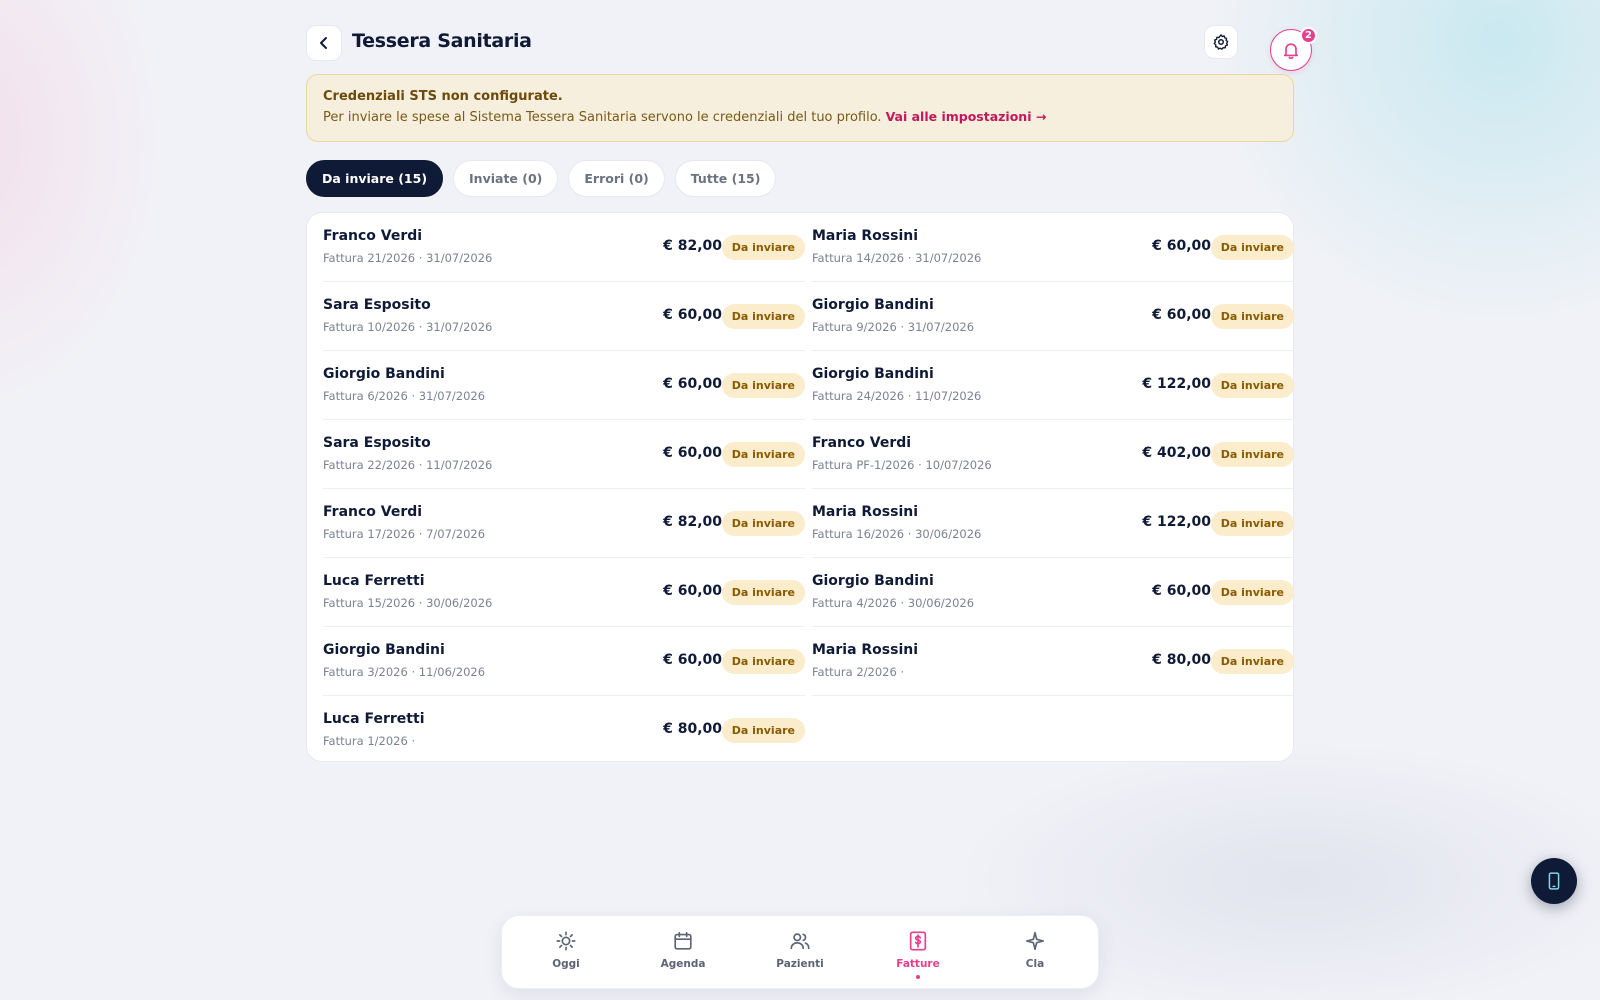 Image resolution: width=1600 pixels, height=1000 pixels. I want to click on tab-da-inviare: Da inviare (15), so click(375, 178).